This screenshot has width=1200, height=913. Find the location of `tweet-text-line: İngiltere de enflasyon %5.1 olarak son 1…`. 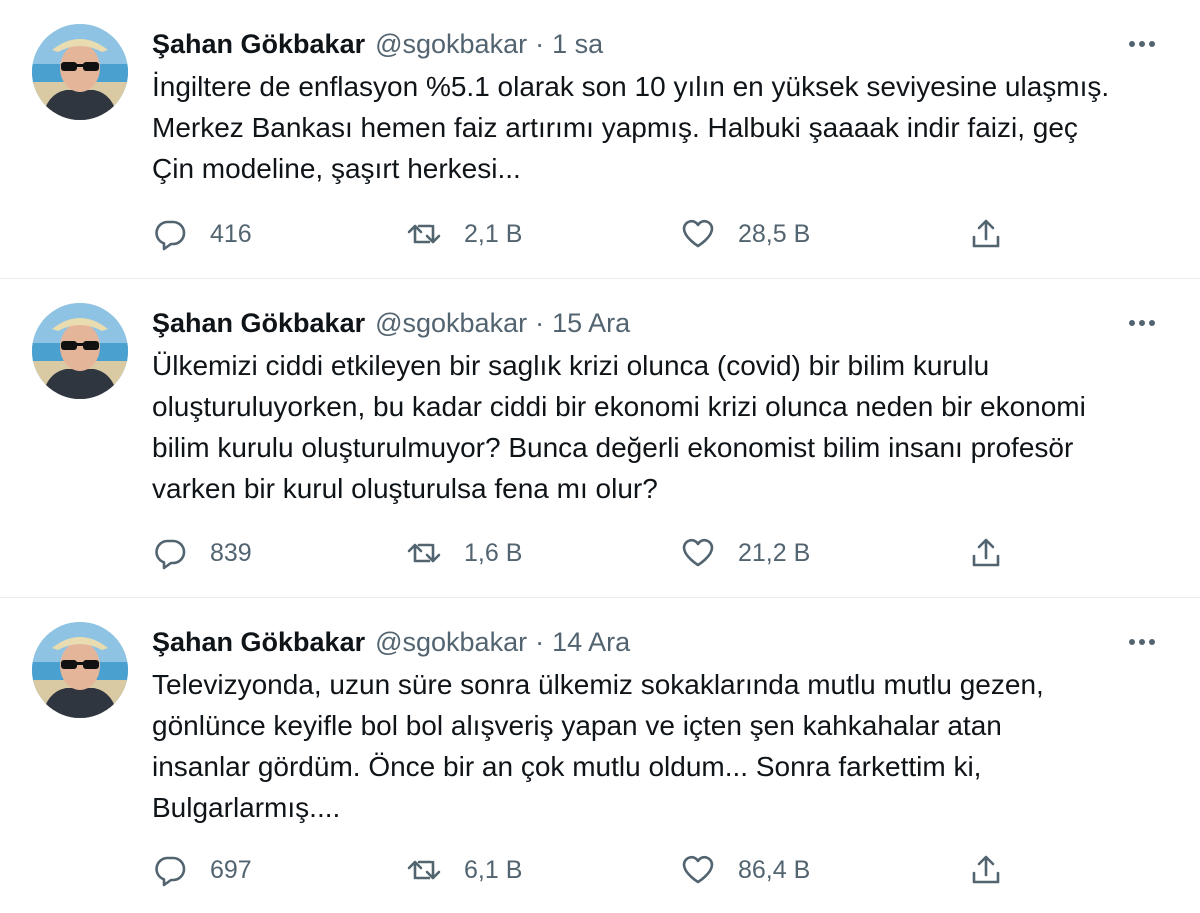

tweet-text-line: İngiltere de enflasyon %5.1 olarak son 1… is located at coordinates (631, 86).